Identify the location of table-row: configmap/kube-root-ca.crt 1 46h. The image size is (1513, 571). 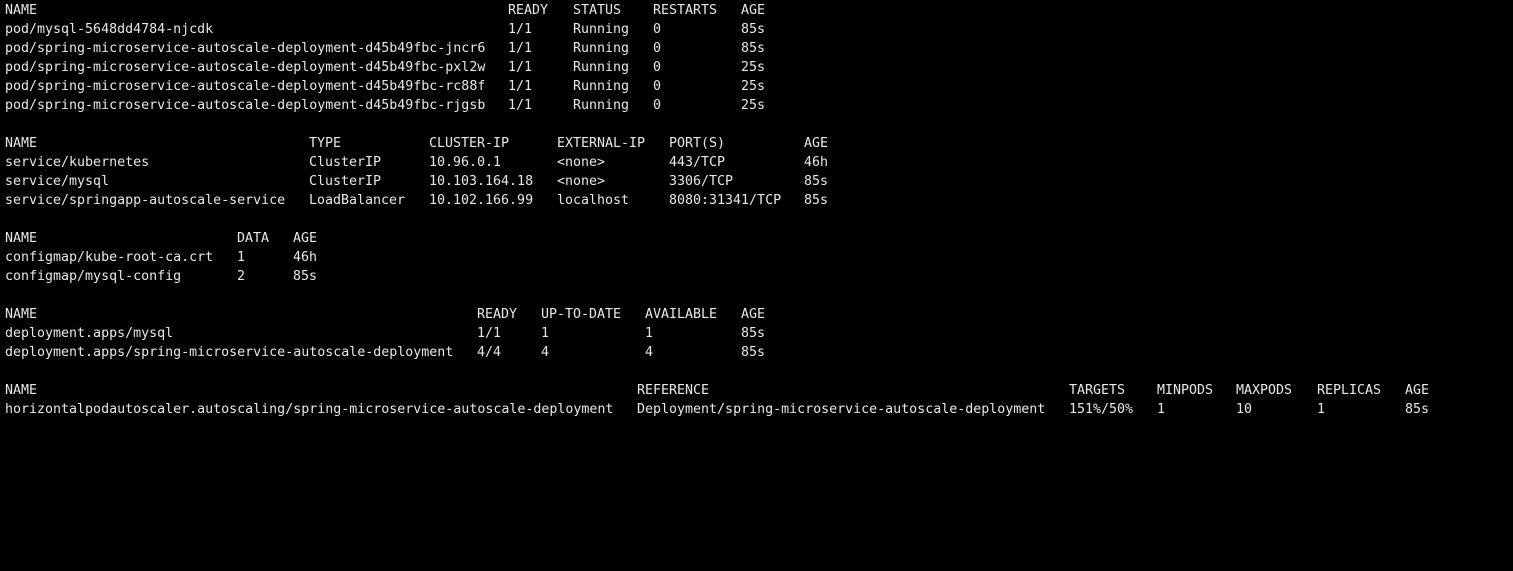
(759, 257).